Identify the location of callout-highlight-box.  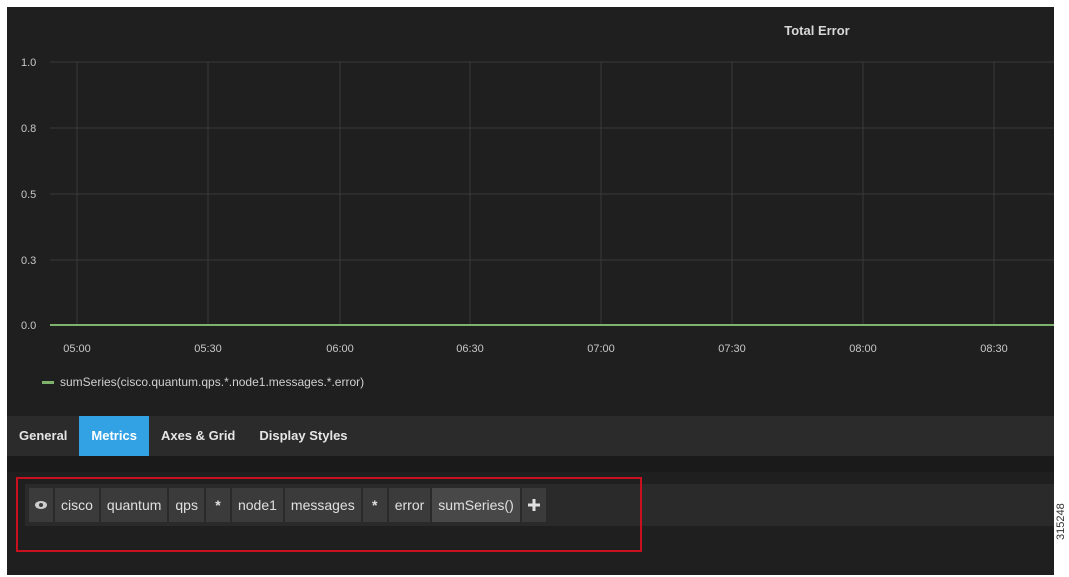
(329, 514).